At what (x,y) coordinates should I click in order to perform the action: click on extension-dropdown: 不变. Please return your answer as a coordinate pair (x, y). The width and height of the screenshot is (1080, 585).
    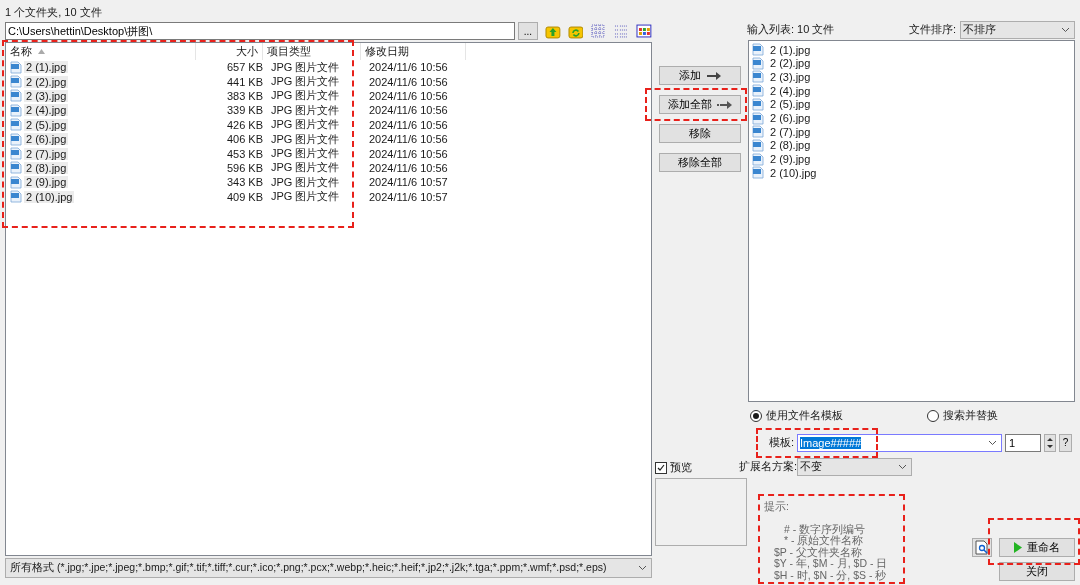
    Looking at the image, I should click on (854, 466).